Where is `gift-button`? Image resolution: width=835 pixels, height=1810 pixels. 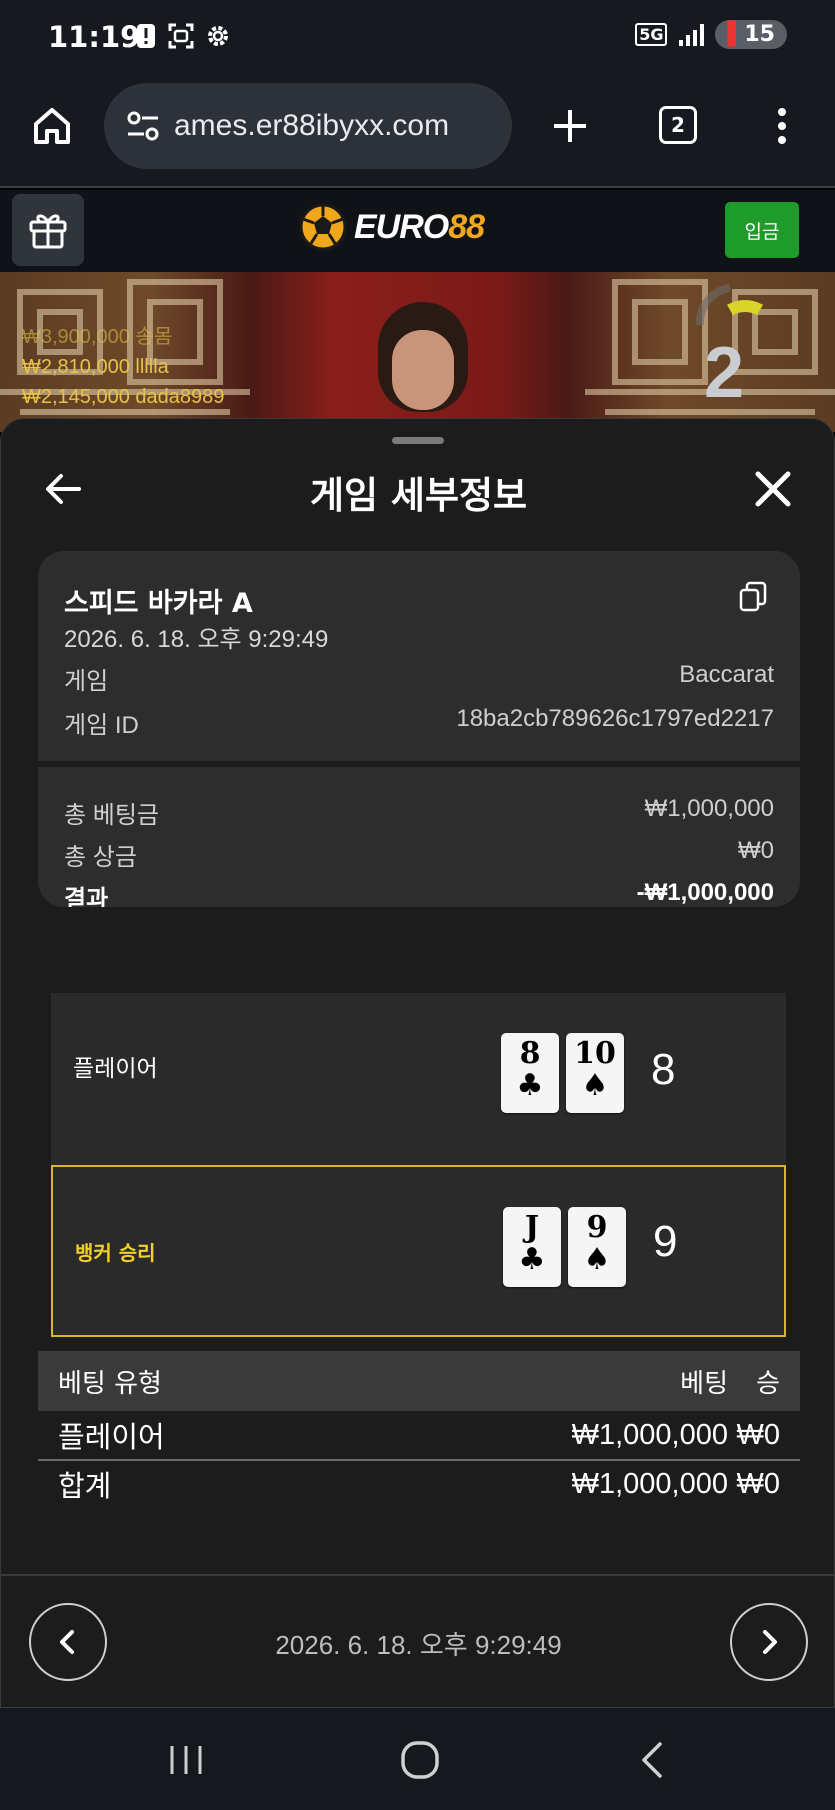
gift-button is located at coordinates (48, 230).